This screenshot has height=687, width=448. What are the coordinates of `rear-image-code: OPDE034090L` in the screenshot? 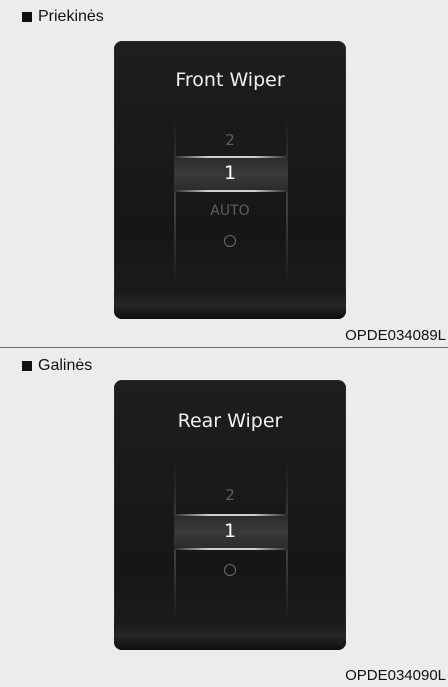 It's located at (395, 675).